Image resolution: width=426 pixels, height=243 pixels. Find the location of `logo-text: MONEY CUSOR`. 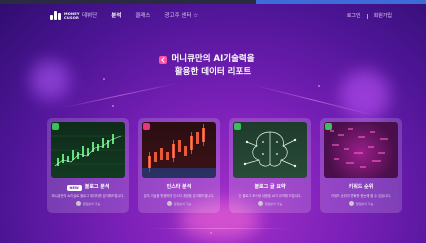

logo-text: MONEY CUSOR is located at coordinates (72, 16).